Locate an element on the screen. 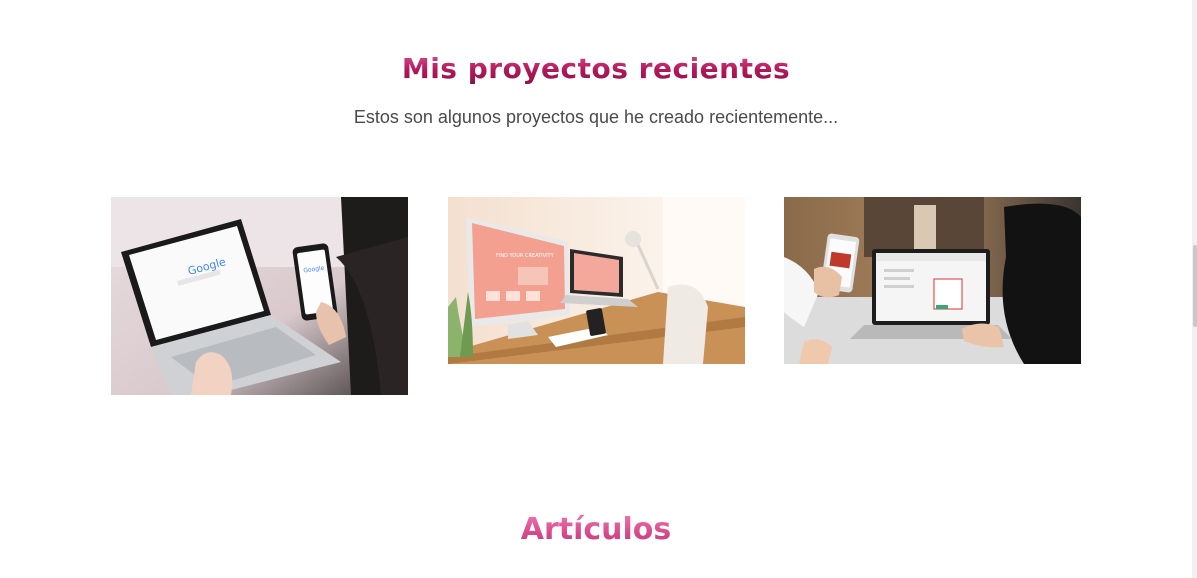  articles-section-title: Artículos is located at coordinates (596, 529).